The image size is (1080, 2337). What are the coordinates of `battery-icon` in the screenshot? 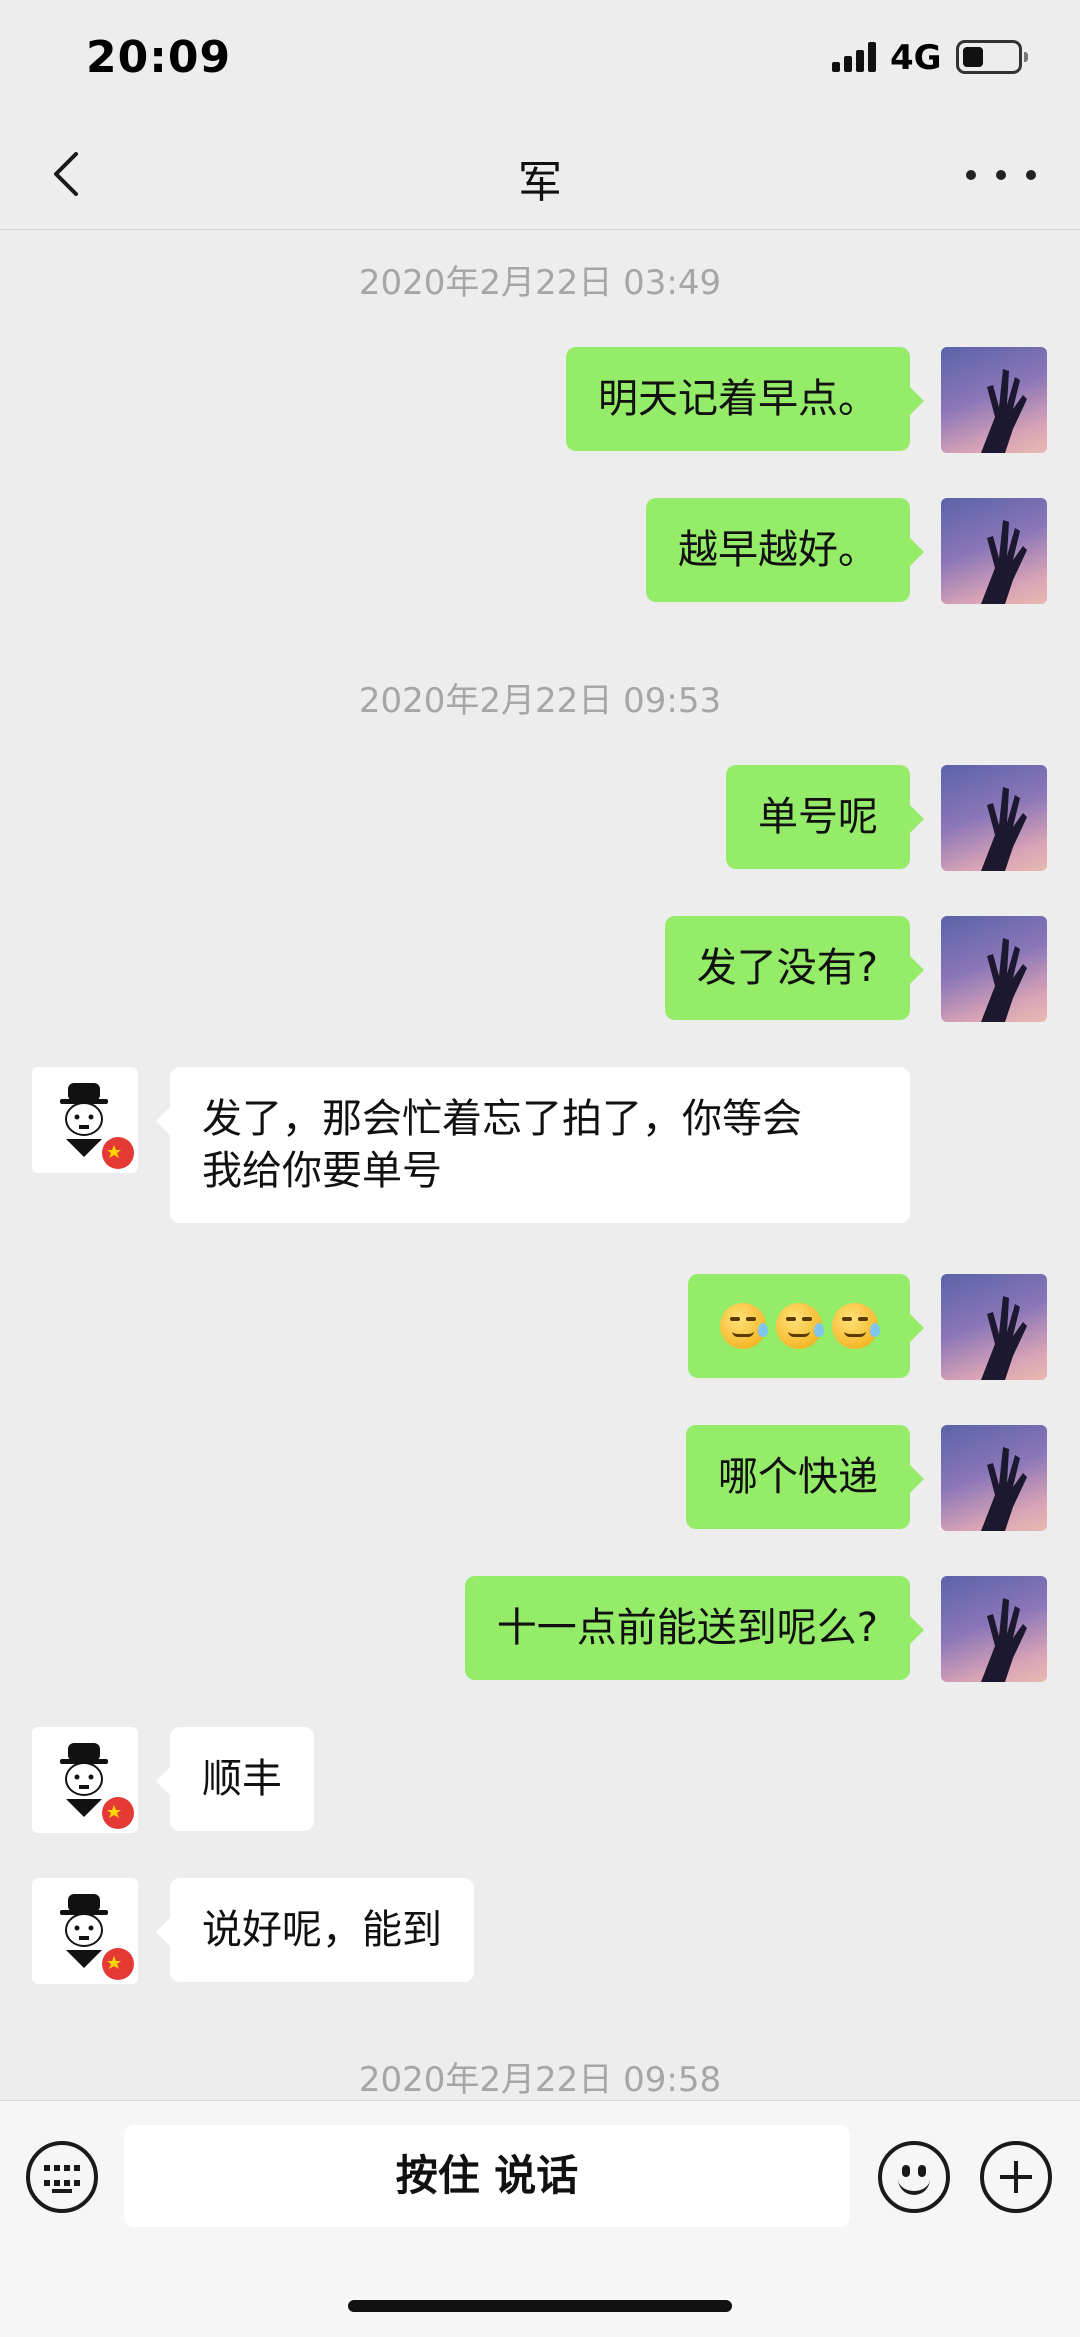 It's located at (992, 57).